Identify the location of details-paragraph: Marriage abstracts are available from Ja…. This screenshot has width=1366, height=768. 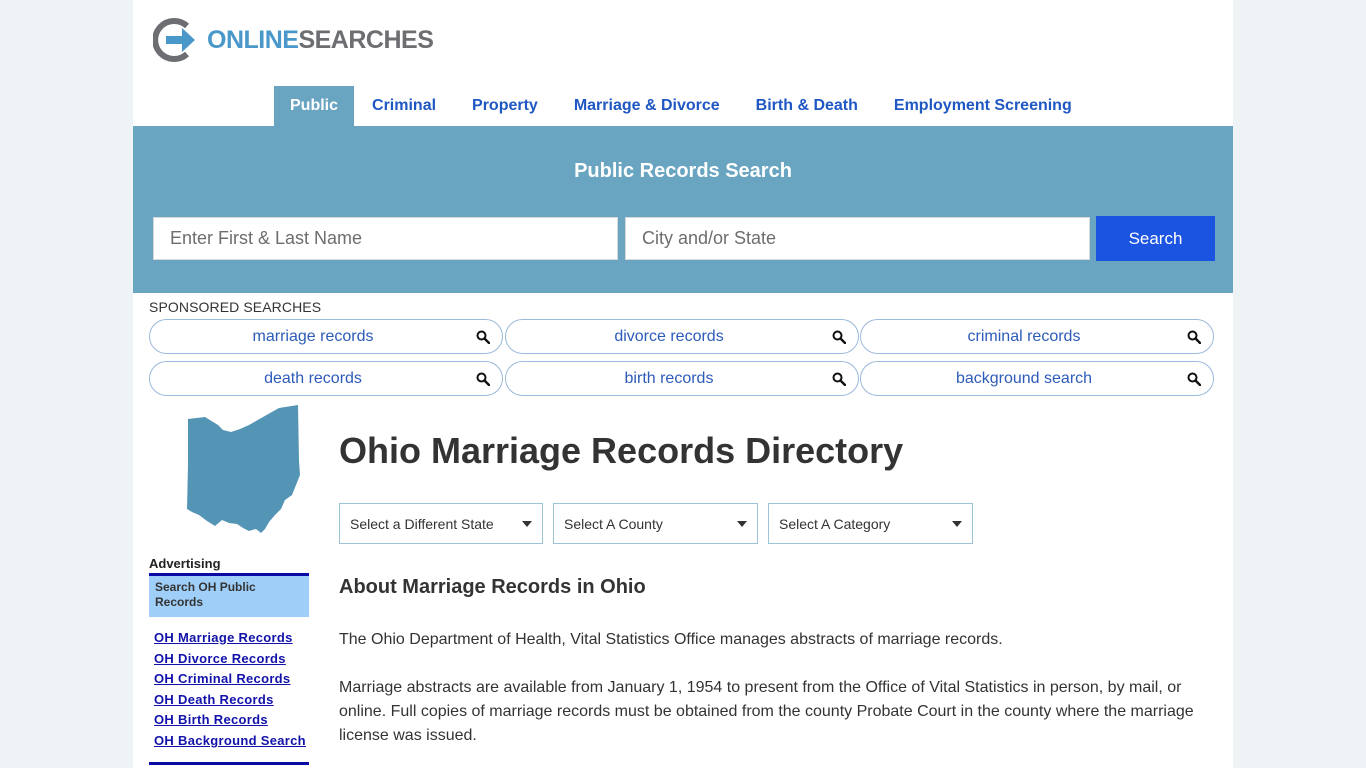
(766, 711).